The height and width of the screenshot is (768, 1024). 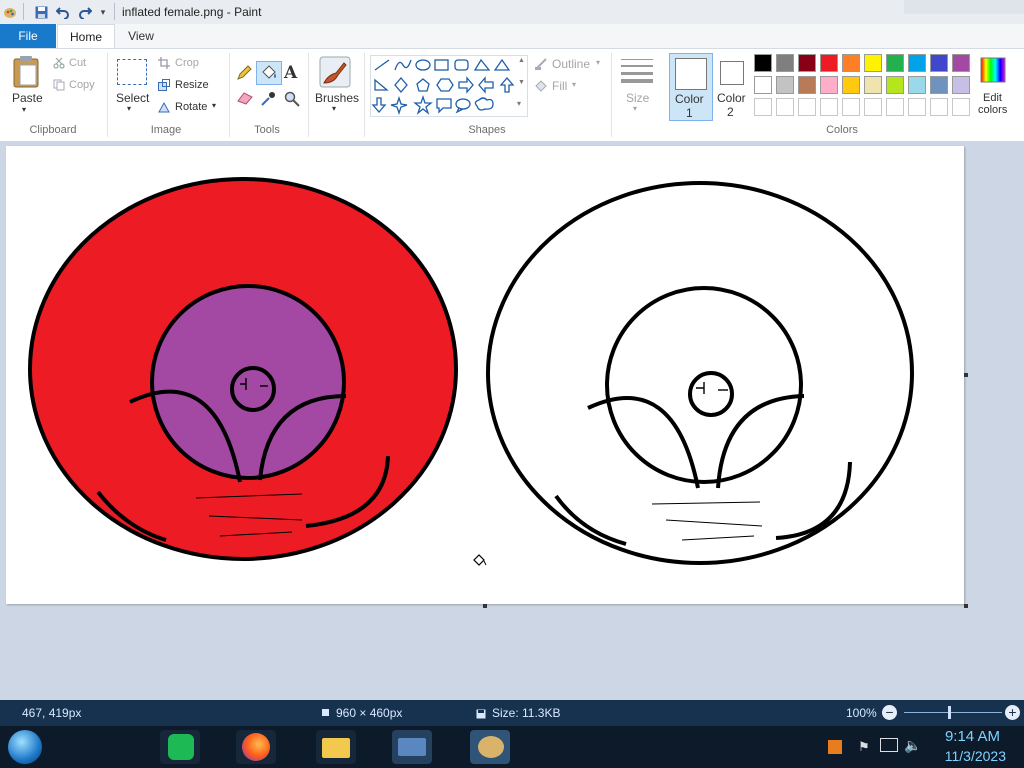 I want to click on taskbar-spotify-icon, so click(x=180, y=747).